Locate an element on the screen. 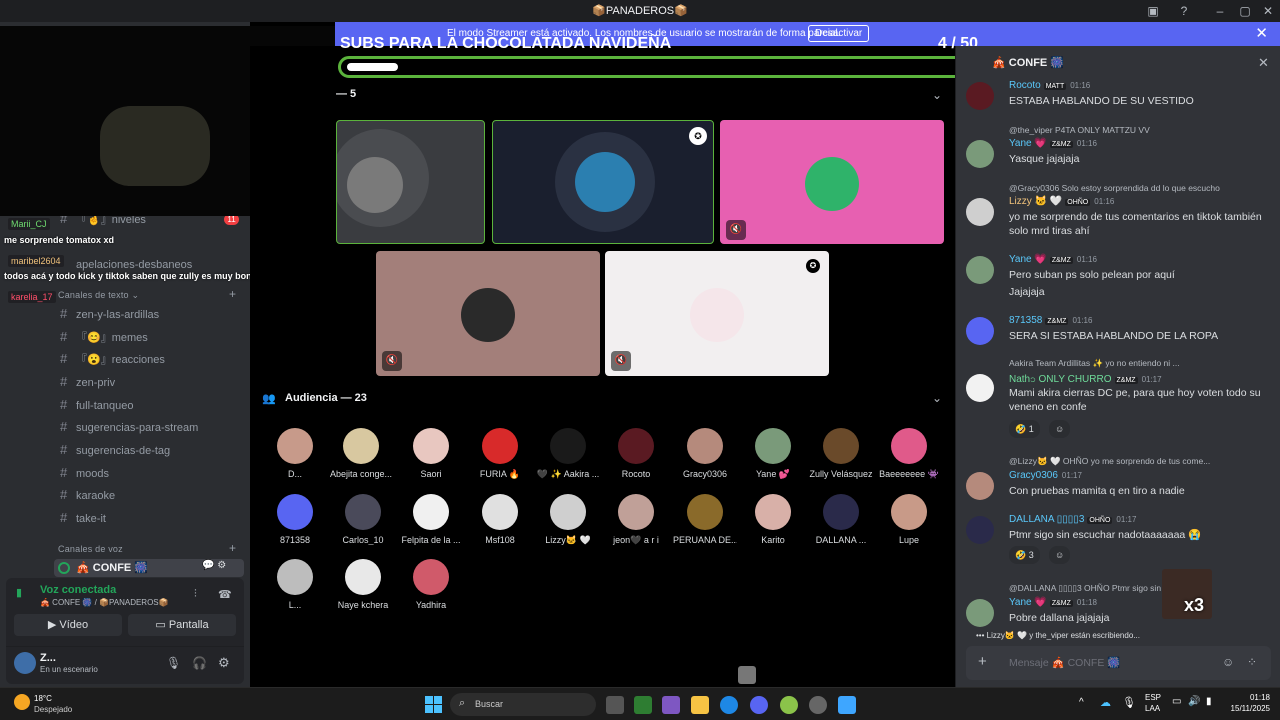 The width and height of the screenshot is (1280, 720). signal-icon: ▮ is located at coordinates (23, 593).